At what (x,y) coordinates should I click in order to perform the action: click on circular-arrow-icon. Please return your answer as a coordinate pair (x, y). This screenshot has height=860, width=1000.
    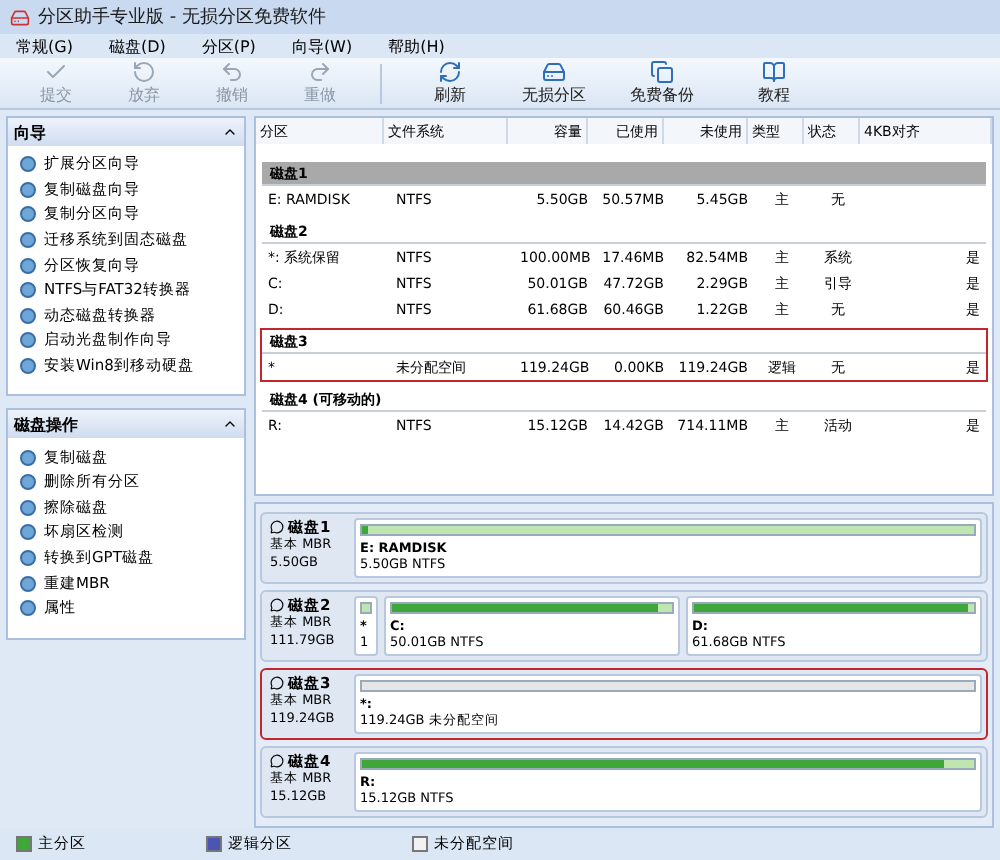
    Looking at the image, I should click on (144, 72).